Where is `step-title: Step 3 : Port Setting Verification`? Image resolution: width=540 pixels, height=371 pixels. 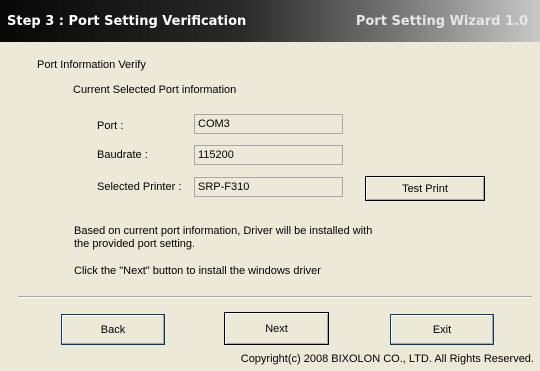
step-title: Step 3 : Port Setting Verification is located at coordinates (127, 21).